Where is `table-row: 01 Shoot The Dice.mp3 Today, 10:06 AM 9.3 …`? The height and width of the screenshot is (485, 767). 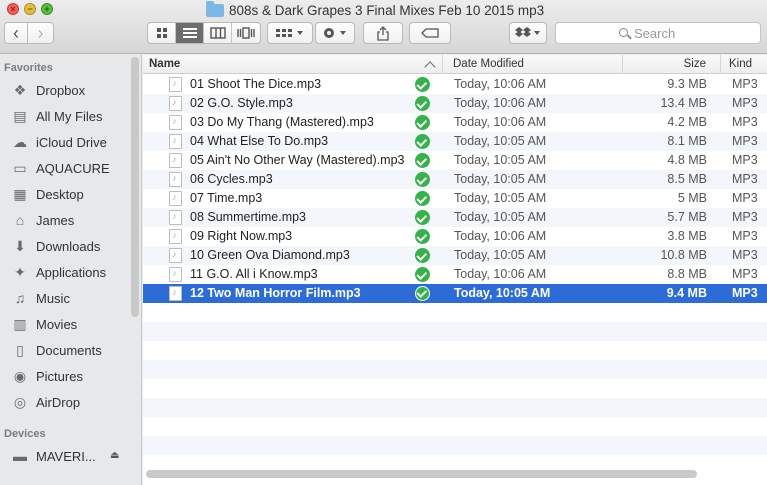
table-row: 01 Shoot The Dice.mp3 Today, 10:06 AM 9.3 … is located at coordinates (455, 84).